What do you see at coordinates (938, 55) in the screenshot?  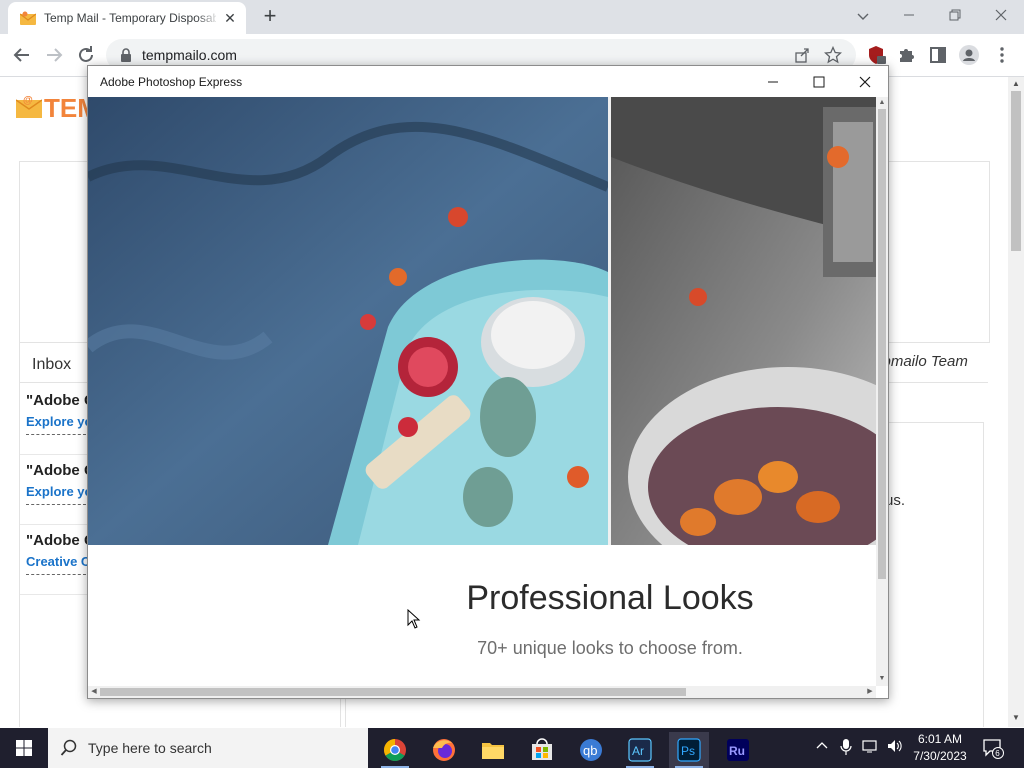 I see `side-panel-icon` at bounding box center [938, 55].